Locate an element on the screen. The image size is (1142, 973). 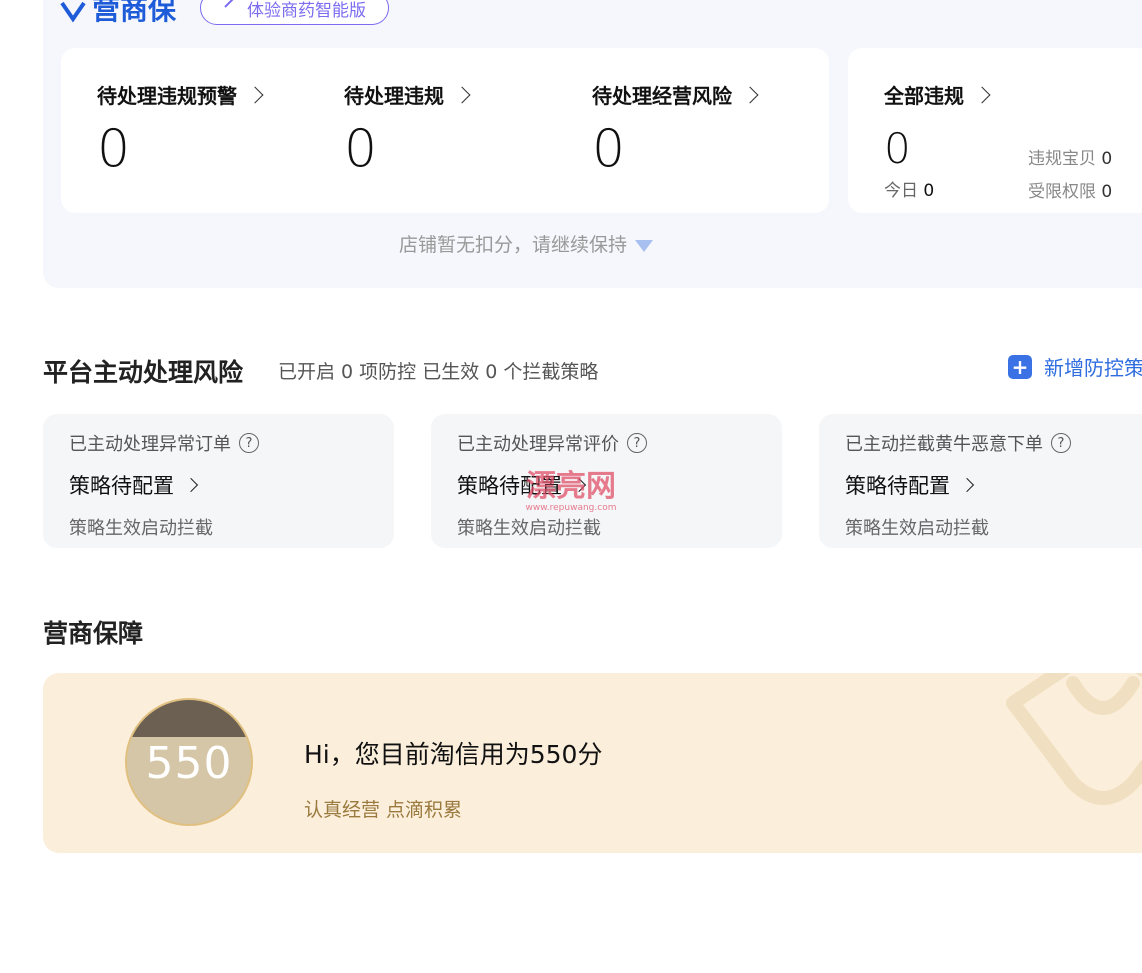
stat-pending-warning: 待处理违规预警 0 is located at coordinates (180, 129).